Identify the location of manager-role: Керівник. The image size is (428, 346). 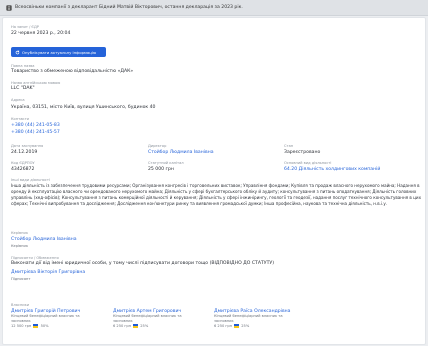
(20, 246).